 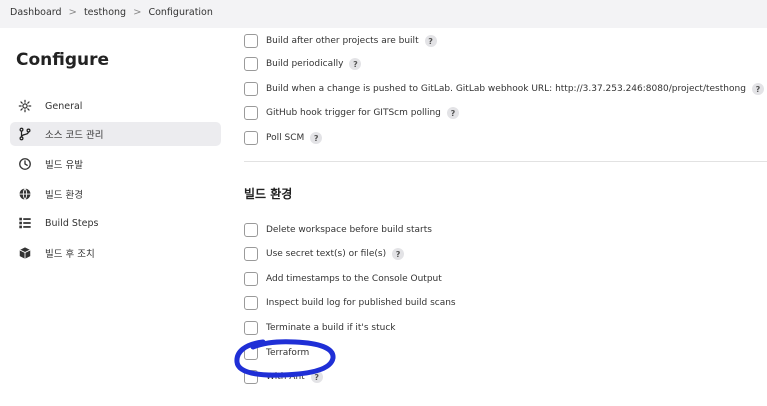 I want to click on env-use-secret: Use secret text(s) or file(s) ?, so click(x=324, y=254).